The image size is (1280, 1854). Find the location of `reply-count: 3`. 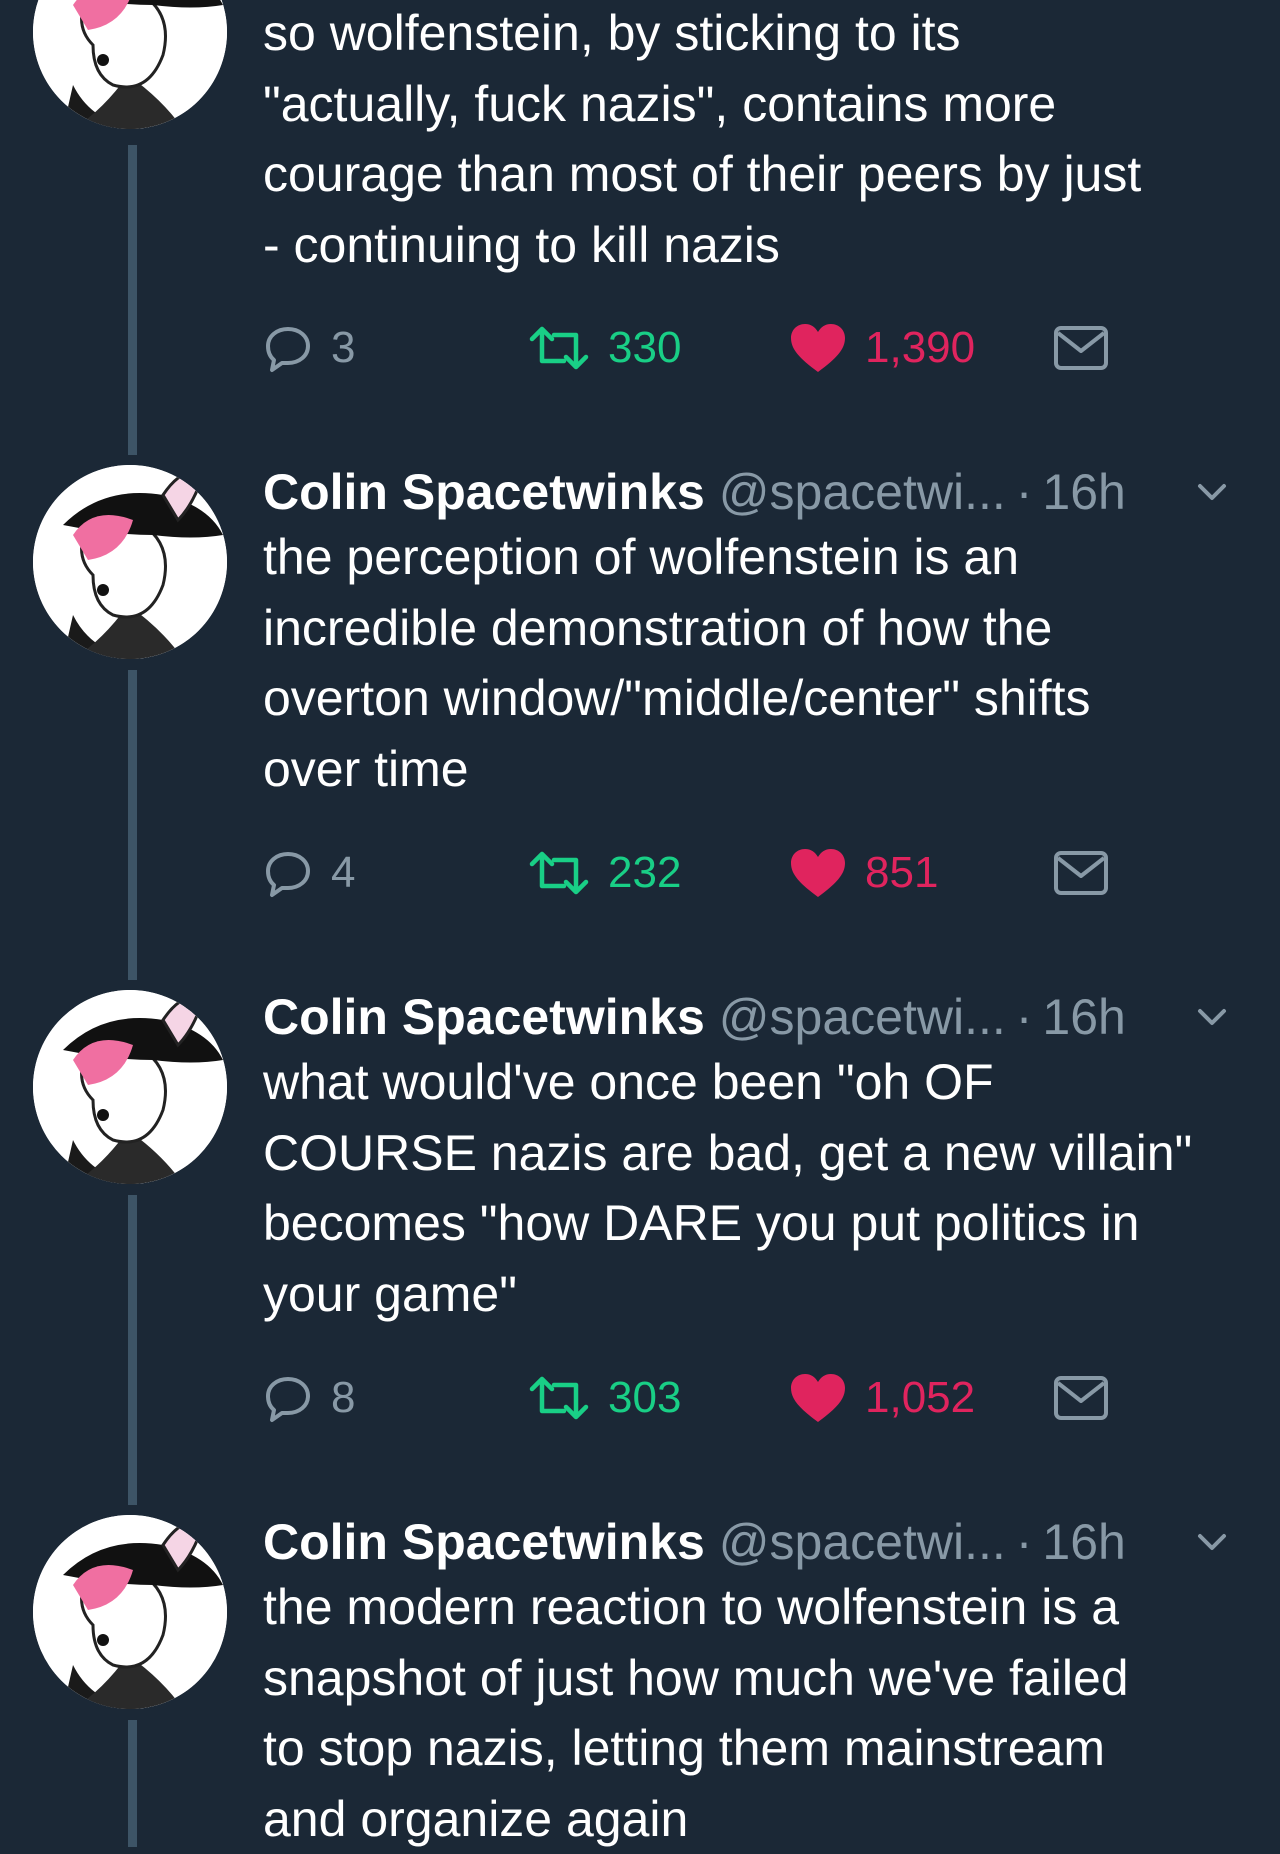

reply-count: 3 is located at coordinates (343, 347).